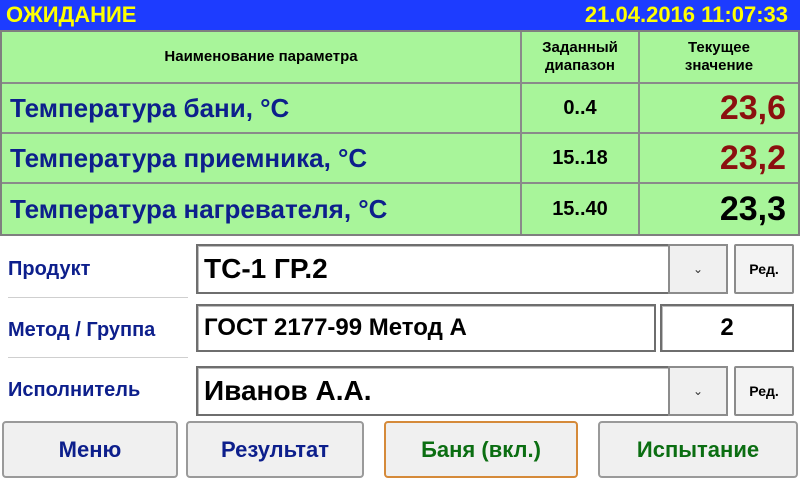 This screenshot has width=800, height=480. Describe the element at coordinates (580, 47) in the screenshot. I see `column-header-range-line1: Заданный` at that location.